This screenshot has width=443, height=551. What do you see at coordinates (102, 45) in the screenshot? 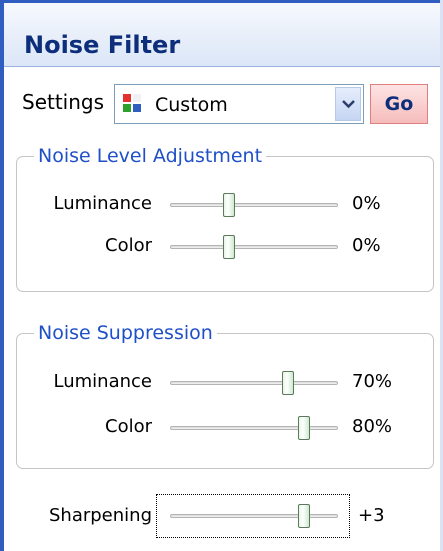
I see `panel-title: Noise Filter` at bounding box center [102, 45].